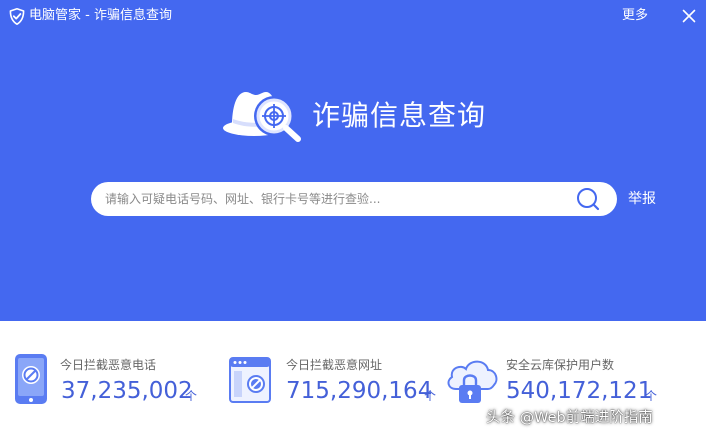 The height and width of the screenshot is (440, 706). I want to click on stat-unit-calls: 个, so click(191, 396).